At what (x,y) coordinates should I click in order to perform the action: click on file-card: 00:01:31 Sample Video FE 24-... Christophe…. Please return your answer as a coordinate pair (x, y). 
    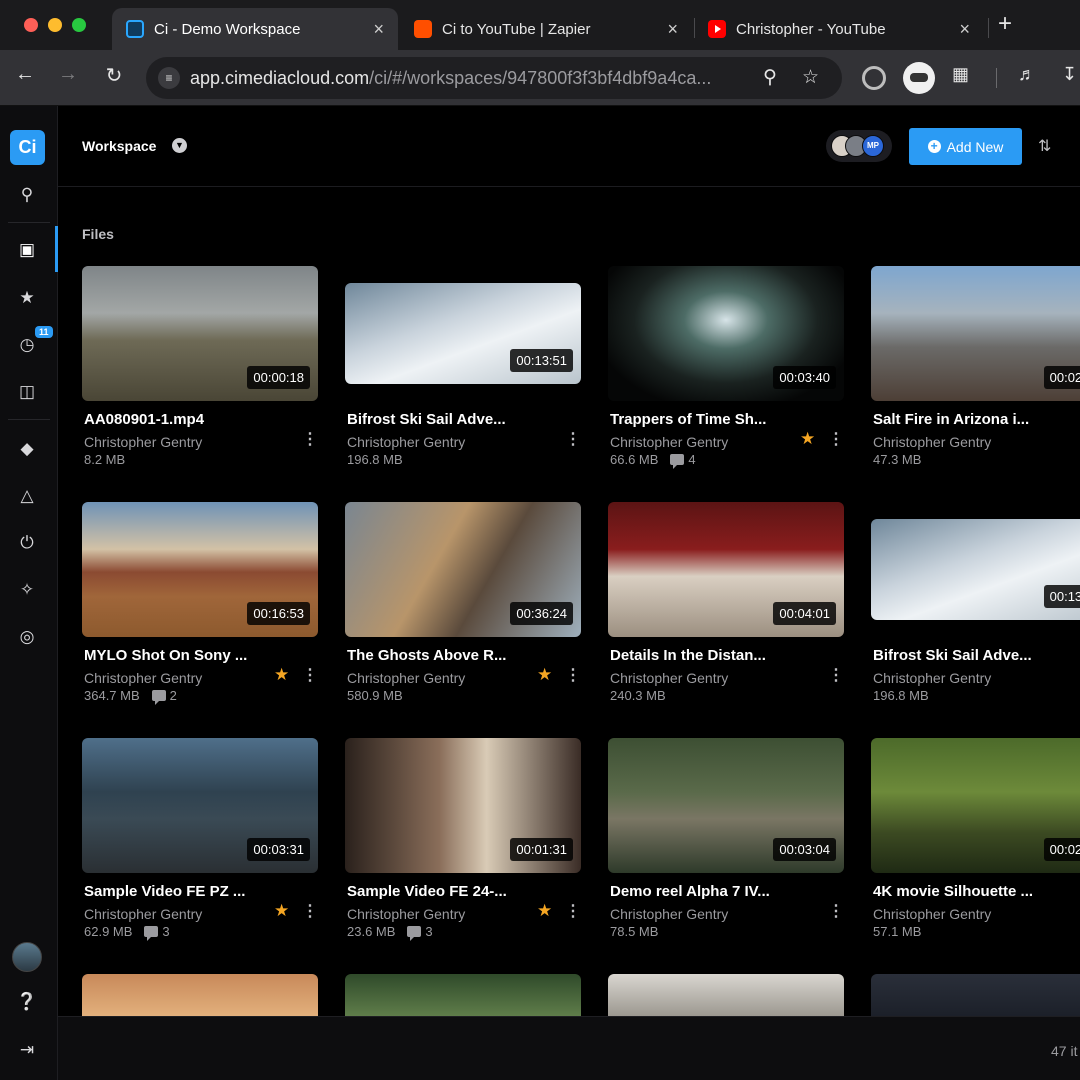
    Looking at the image, I should click on (463, 843).